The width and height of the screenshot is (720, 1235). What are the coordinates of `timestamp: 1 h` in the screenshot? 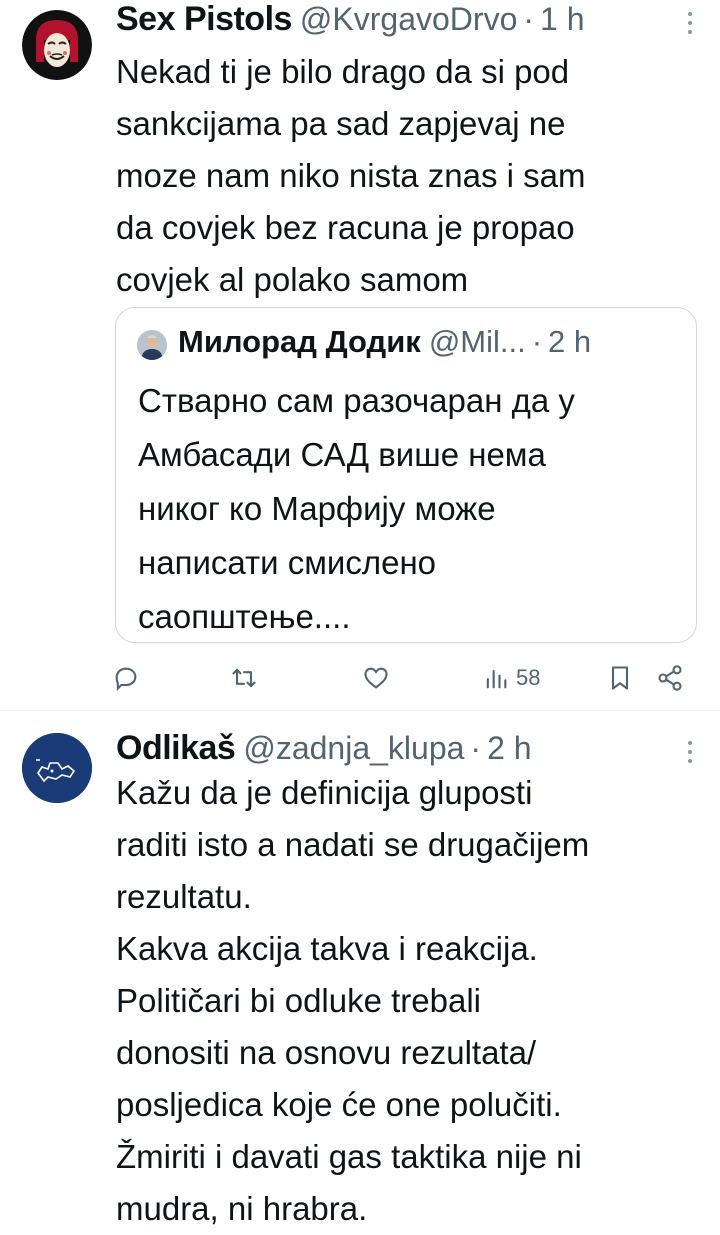 It's located at (562, 19).